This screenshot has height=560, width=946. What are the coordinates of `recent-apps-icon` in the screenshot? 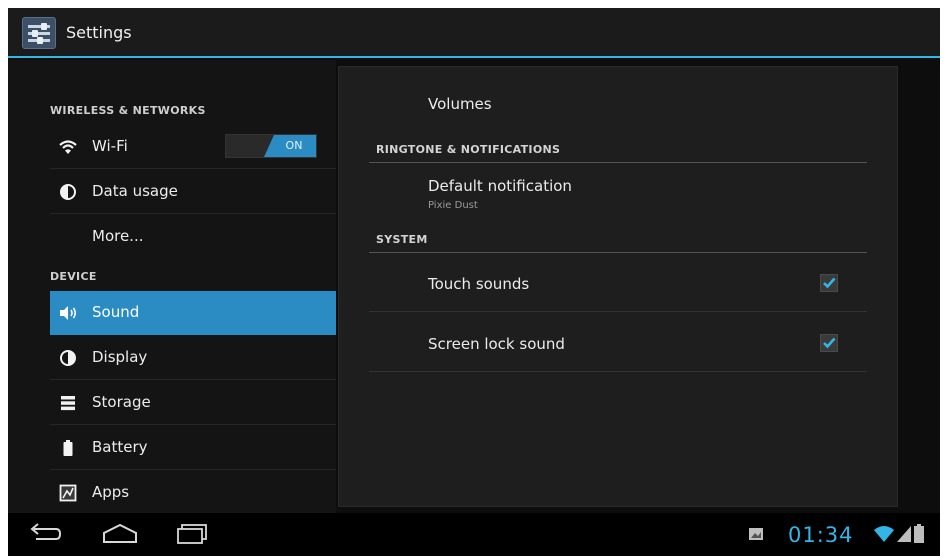 It's located at (192, 534).